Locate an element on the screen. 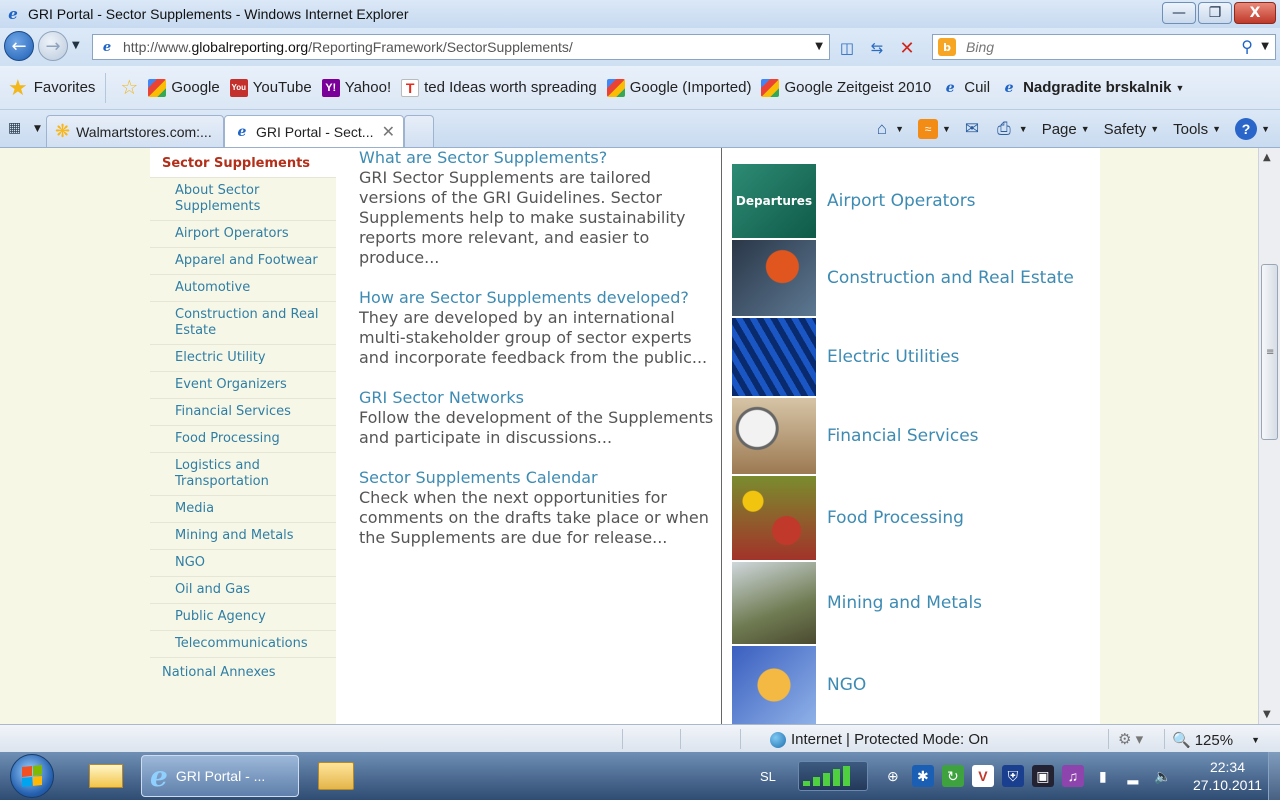 The height and width of the screenshot is (800, 1280). sector-food-processing: Food Processing is located at coordinates (912, 518).